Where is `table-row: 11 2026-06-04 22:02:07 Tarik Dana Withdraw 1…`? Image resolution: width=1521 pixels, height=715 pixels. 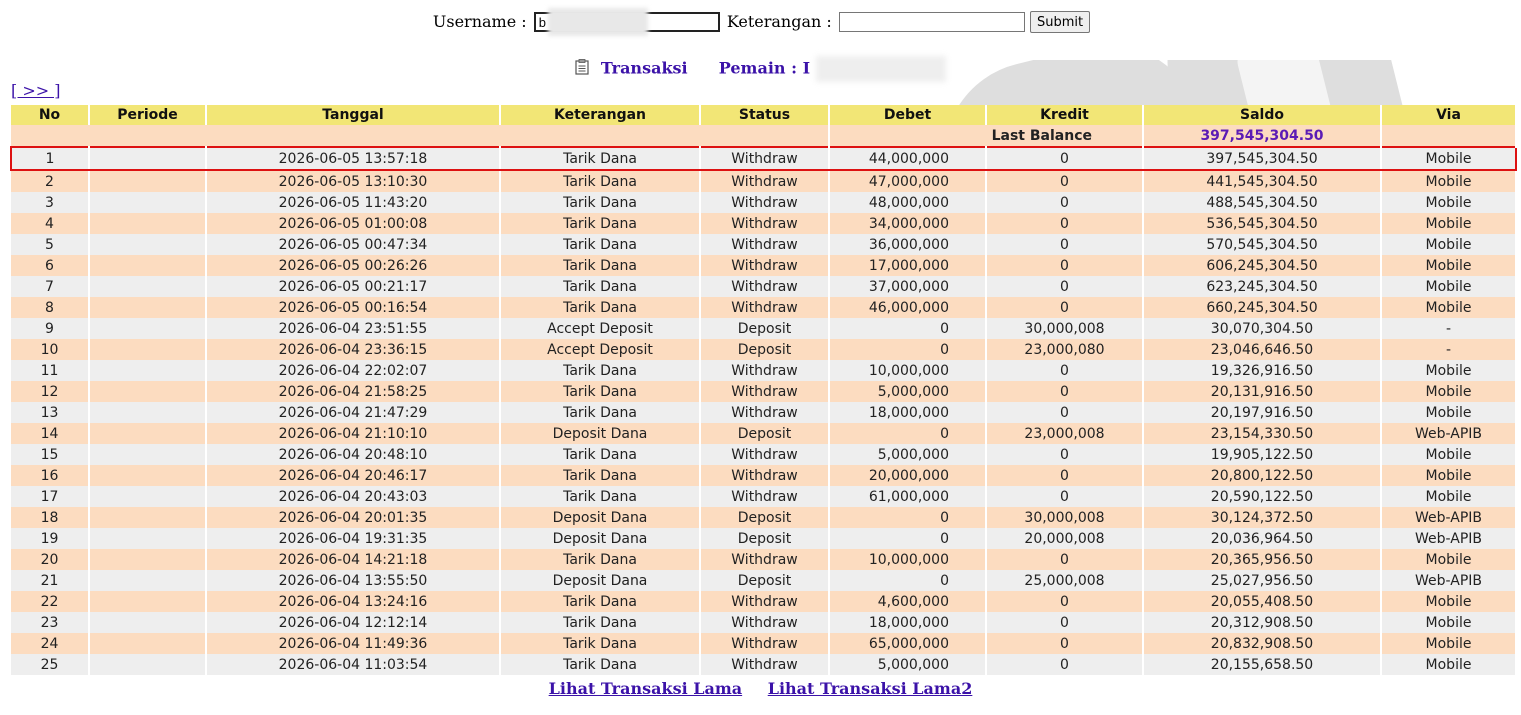
table-row: 11 2026-06-04 22:02:07 Tarik Dana Withdraw 1… is located at coordinates (764, 370).